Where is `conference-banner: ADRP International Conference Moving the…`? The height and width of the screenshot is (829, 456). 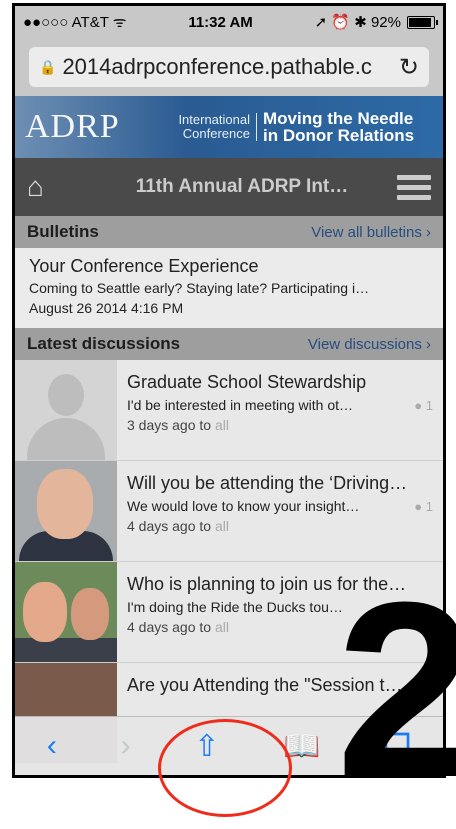
conference-banner: ADRP International Conference Moving the… is located at coordinates (229, 127).